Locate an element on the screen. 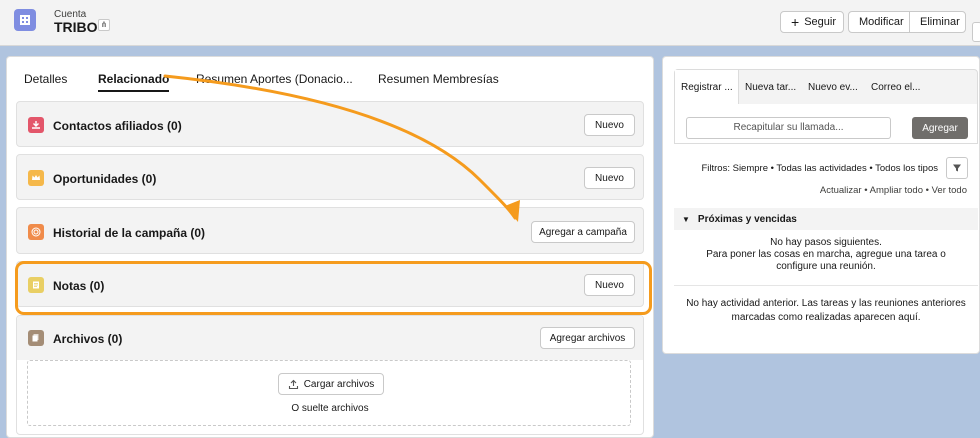 The height and width of the screenshot is (438, 980). new-note-button: Nuevo is located at coordinates (609, 285).